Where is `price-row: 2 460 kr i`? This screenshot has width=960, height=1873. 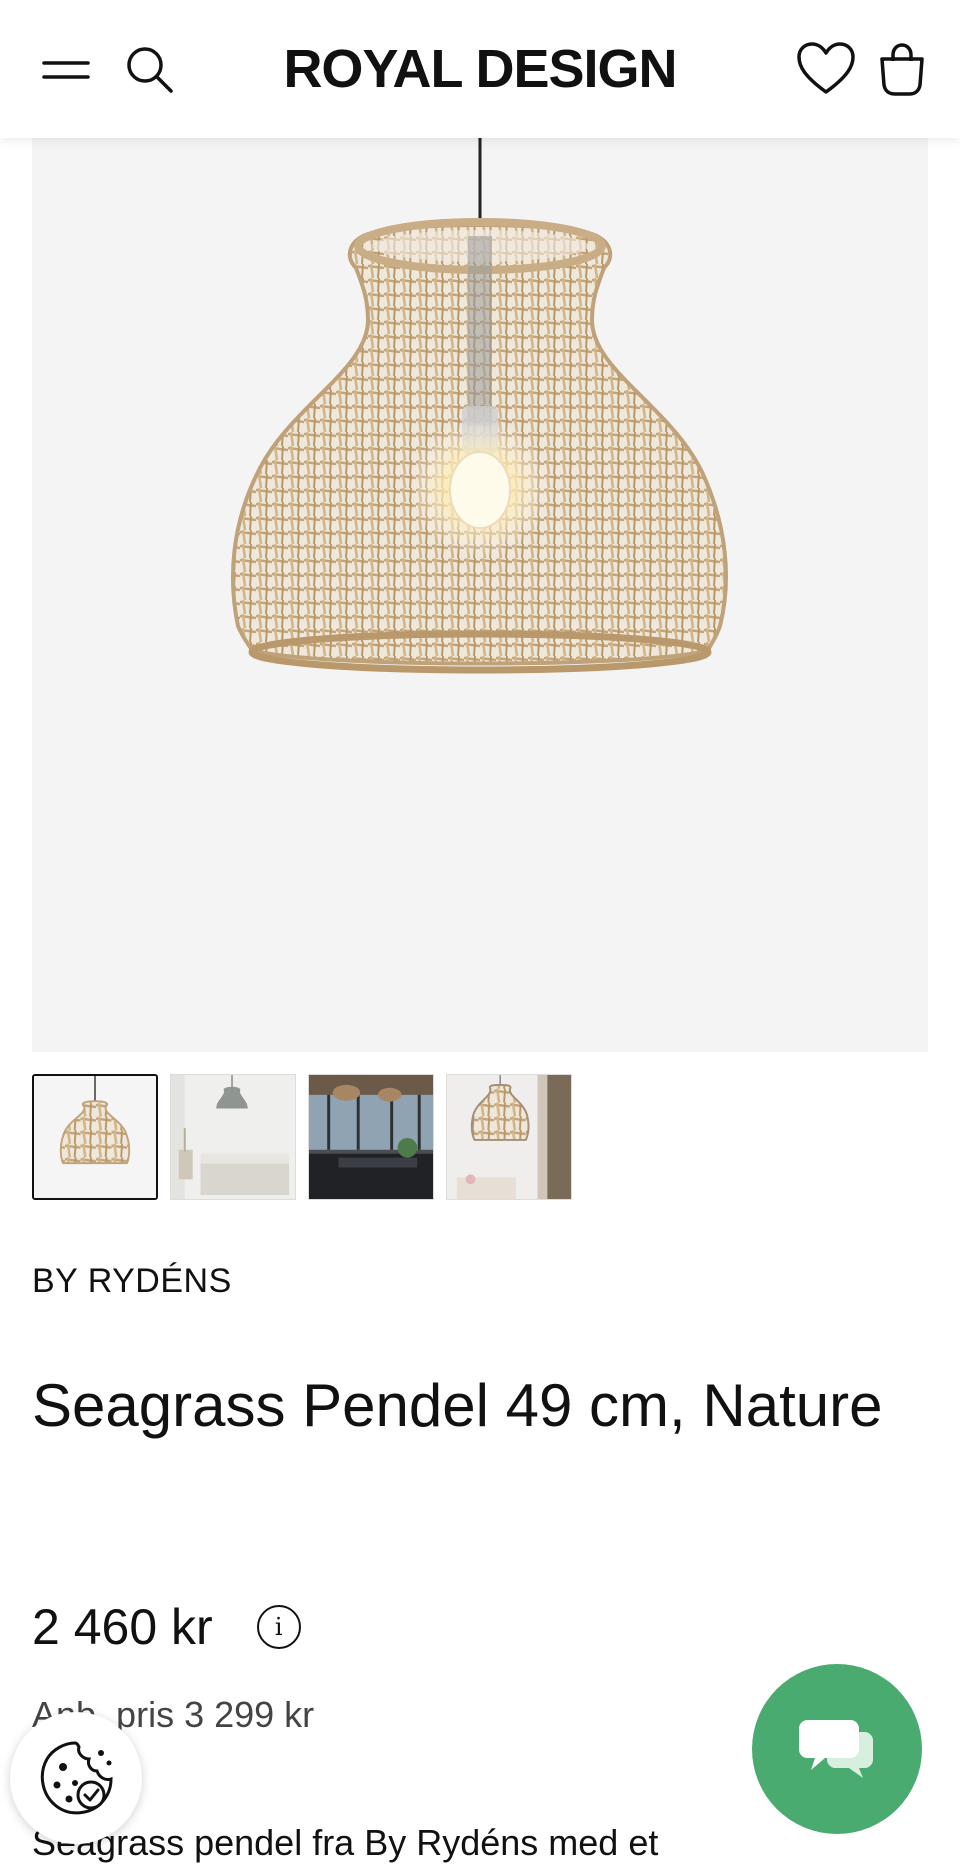
price-row: 2 460 kr i is located at coordinates (166, 1627).